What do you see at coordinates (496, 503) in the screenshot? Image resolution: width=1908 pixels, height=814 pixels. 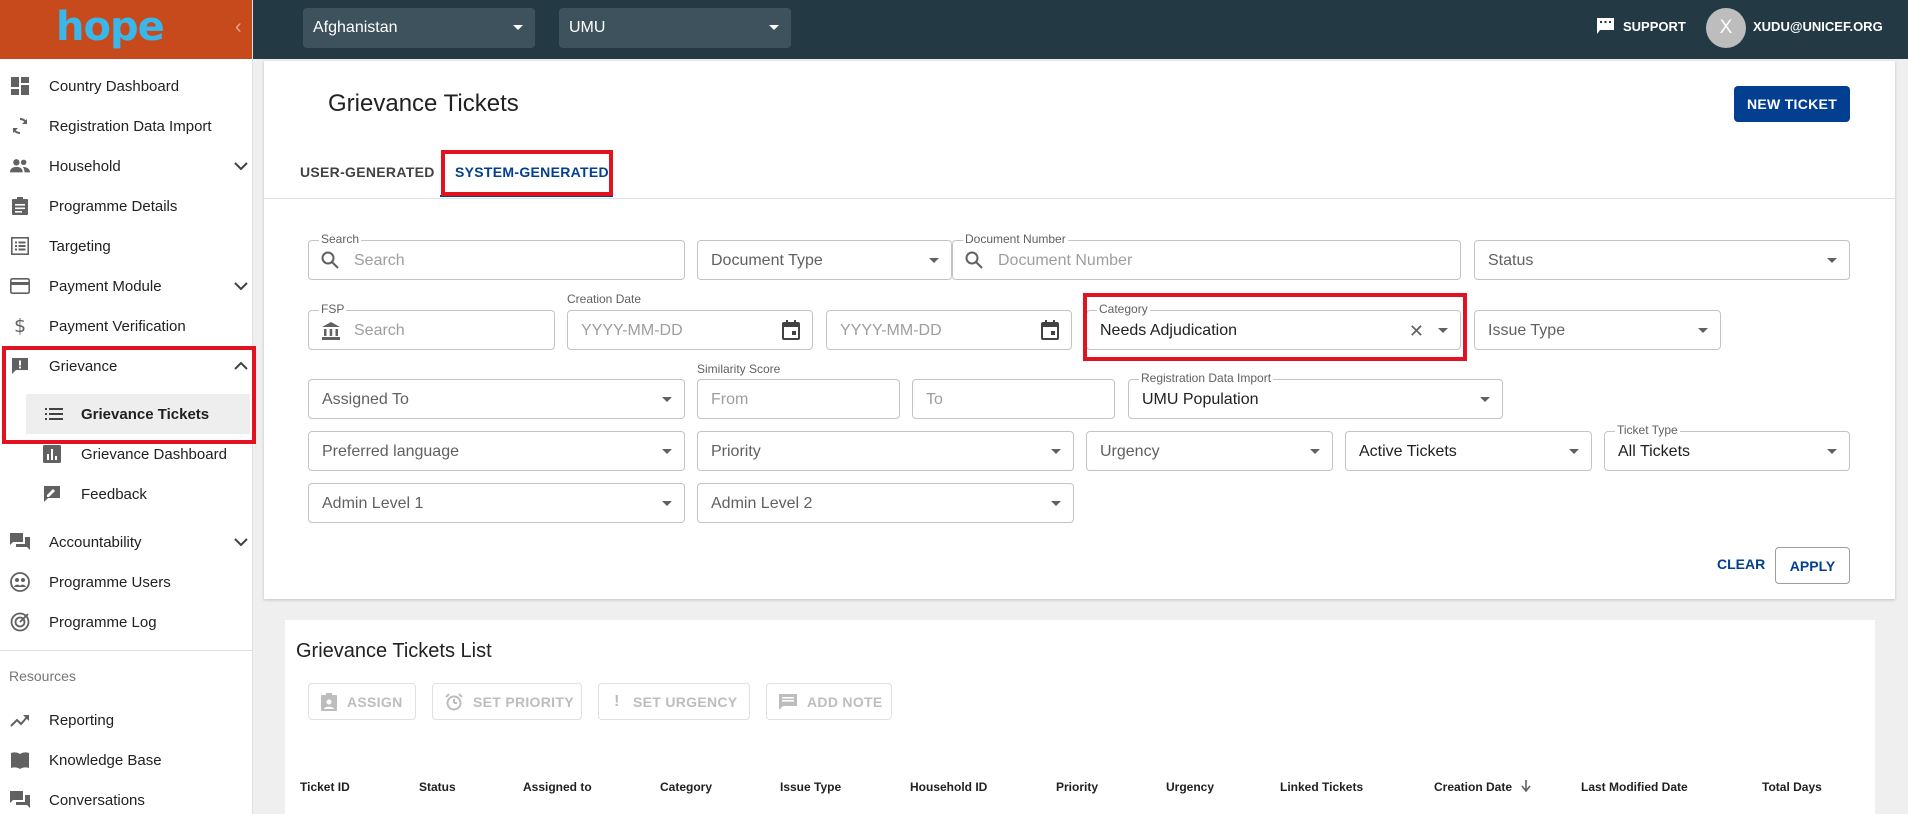 I see `admin-level-1-select: Admin Level 1` at bounding box center [496, 503].